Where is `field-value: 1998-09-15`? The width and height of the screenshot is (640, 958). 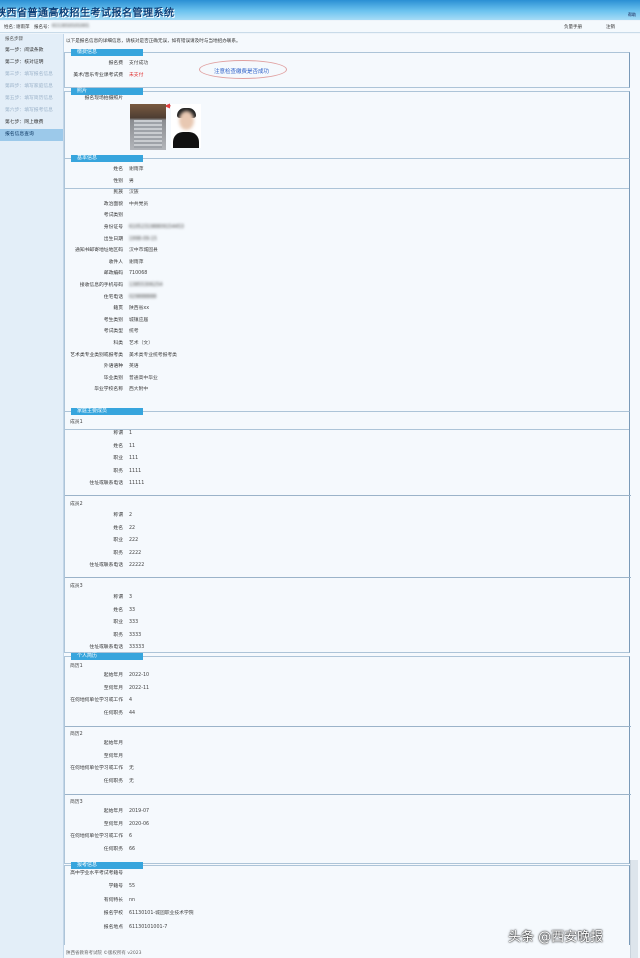
field-value: 1998-09-15 is located at coordinates (143, 239).